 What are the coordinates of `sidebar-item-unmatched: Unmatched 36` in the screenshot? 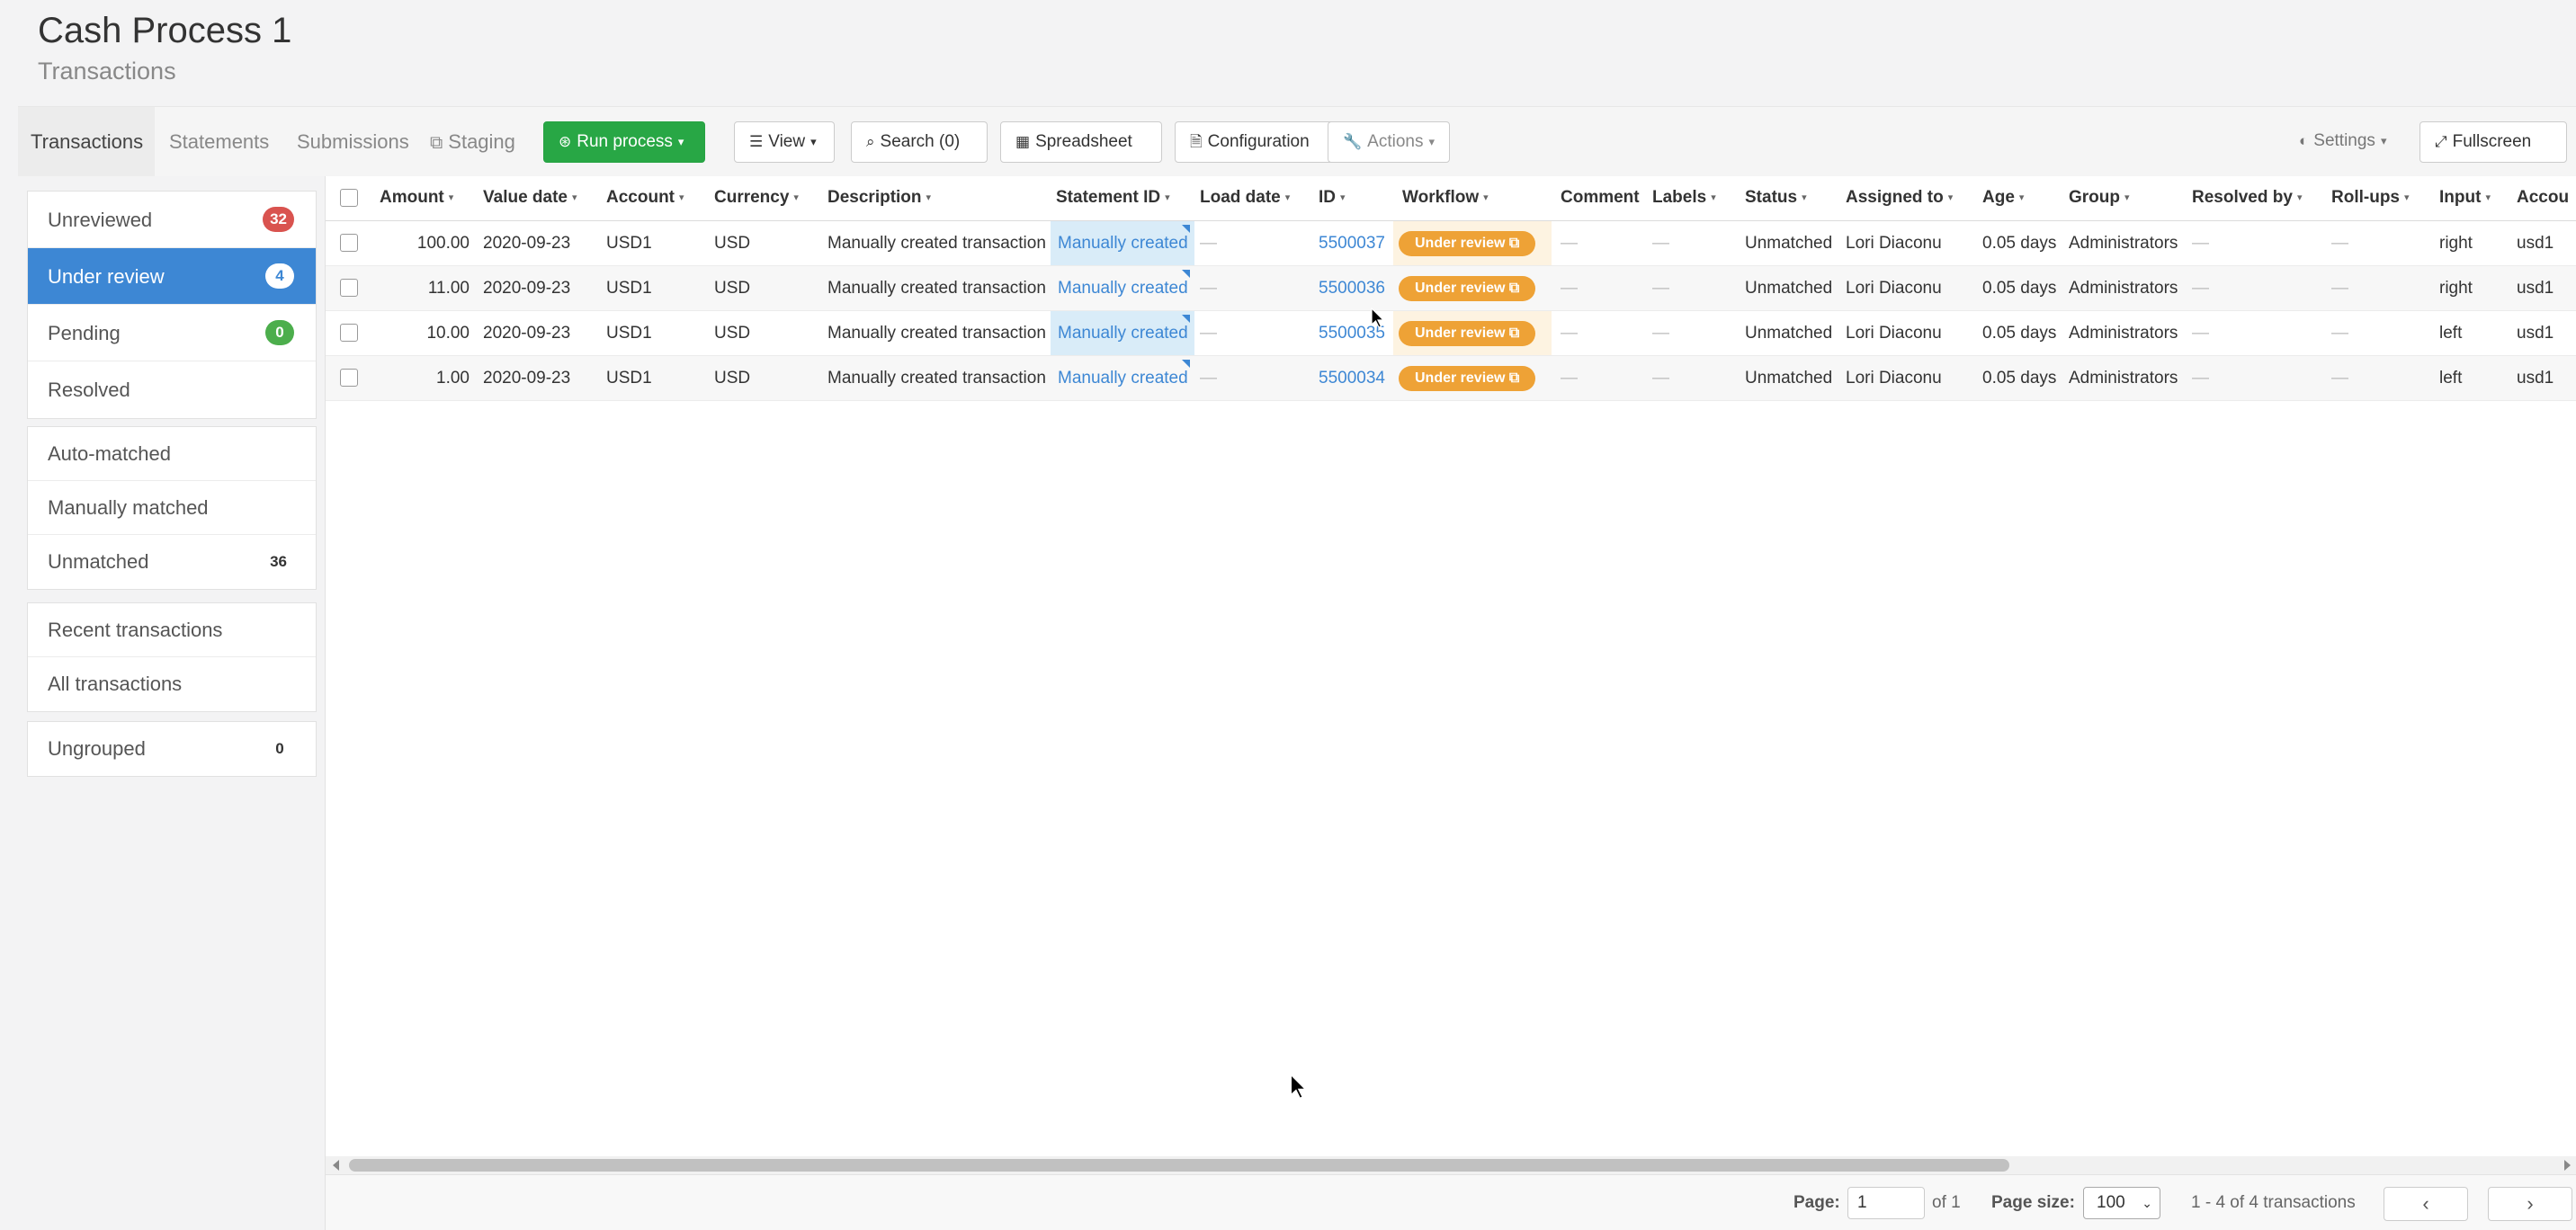 It's located at (172, 562).